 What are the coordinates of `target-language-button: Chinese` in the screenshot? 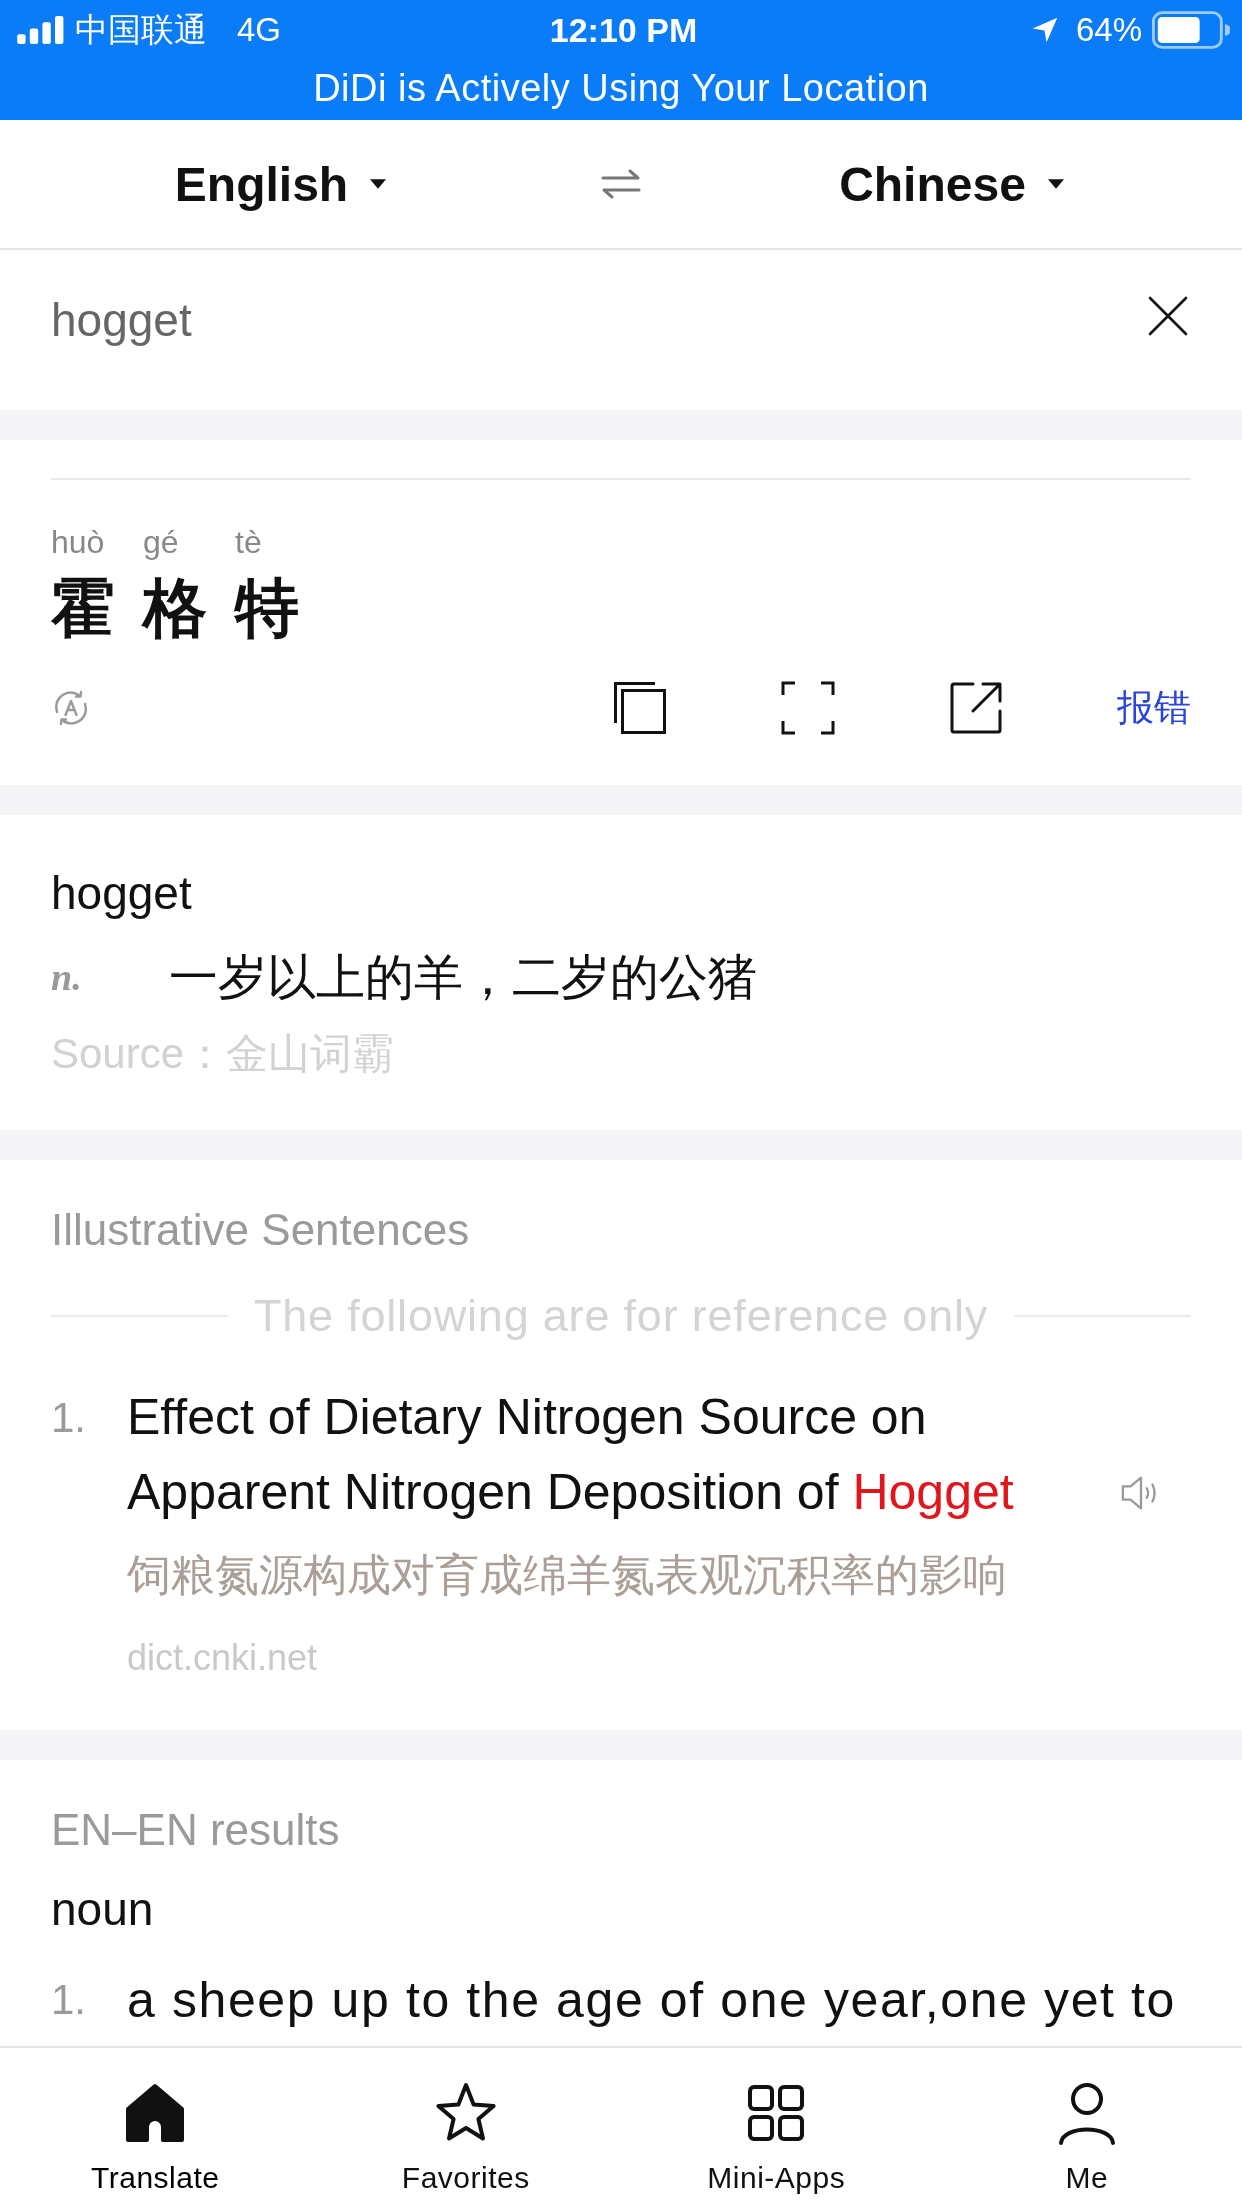 It's located at (951, 184).